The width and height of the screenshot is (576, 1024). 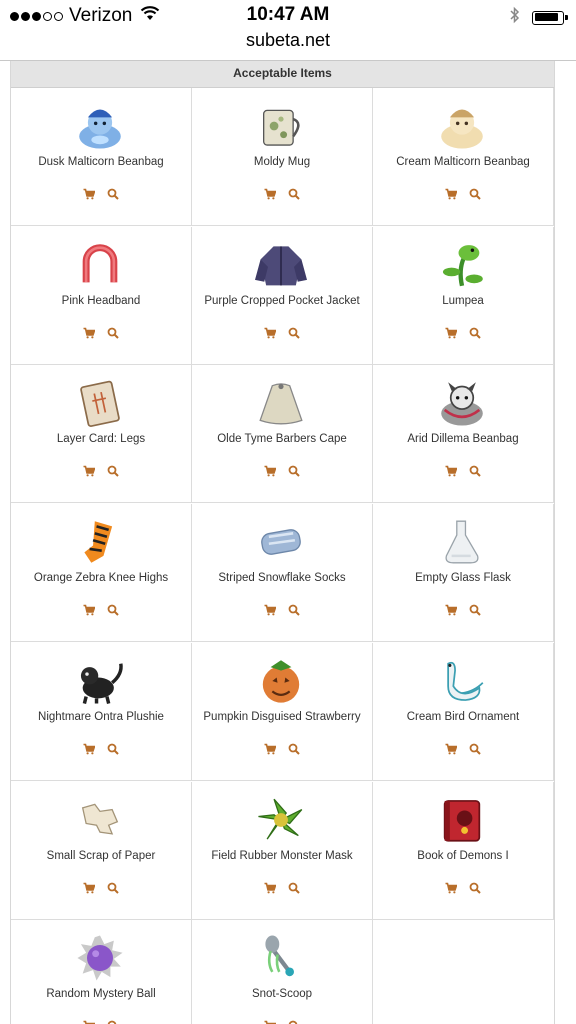 I want to click on item-name: Arid Dillema Beanbag, so click(x=463, y=439).